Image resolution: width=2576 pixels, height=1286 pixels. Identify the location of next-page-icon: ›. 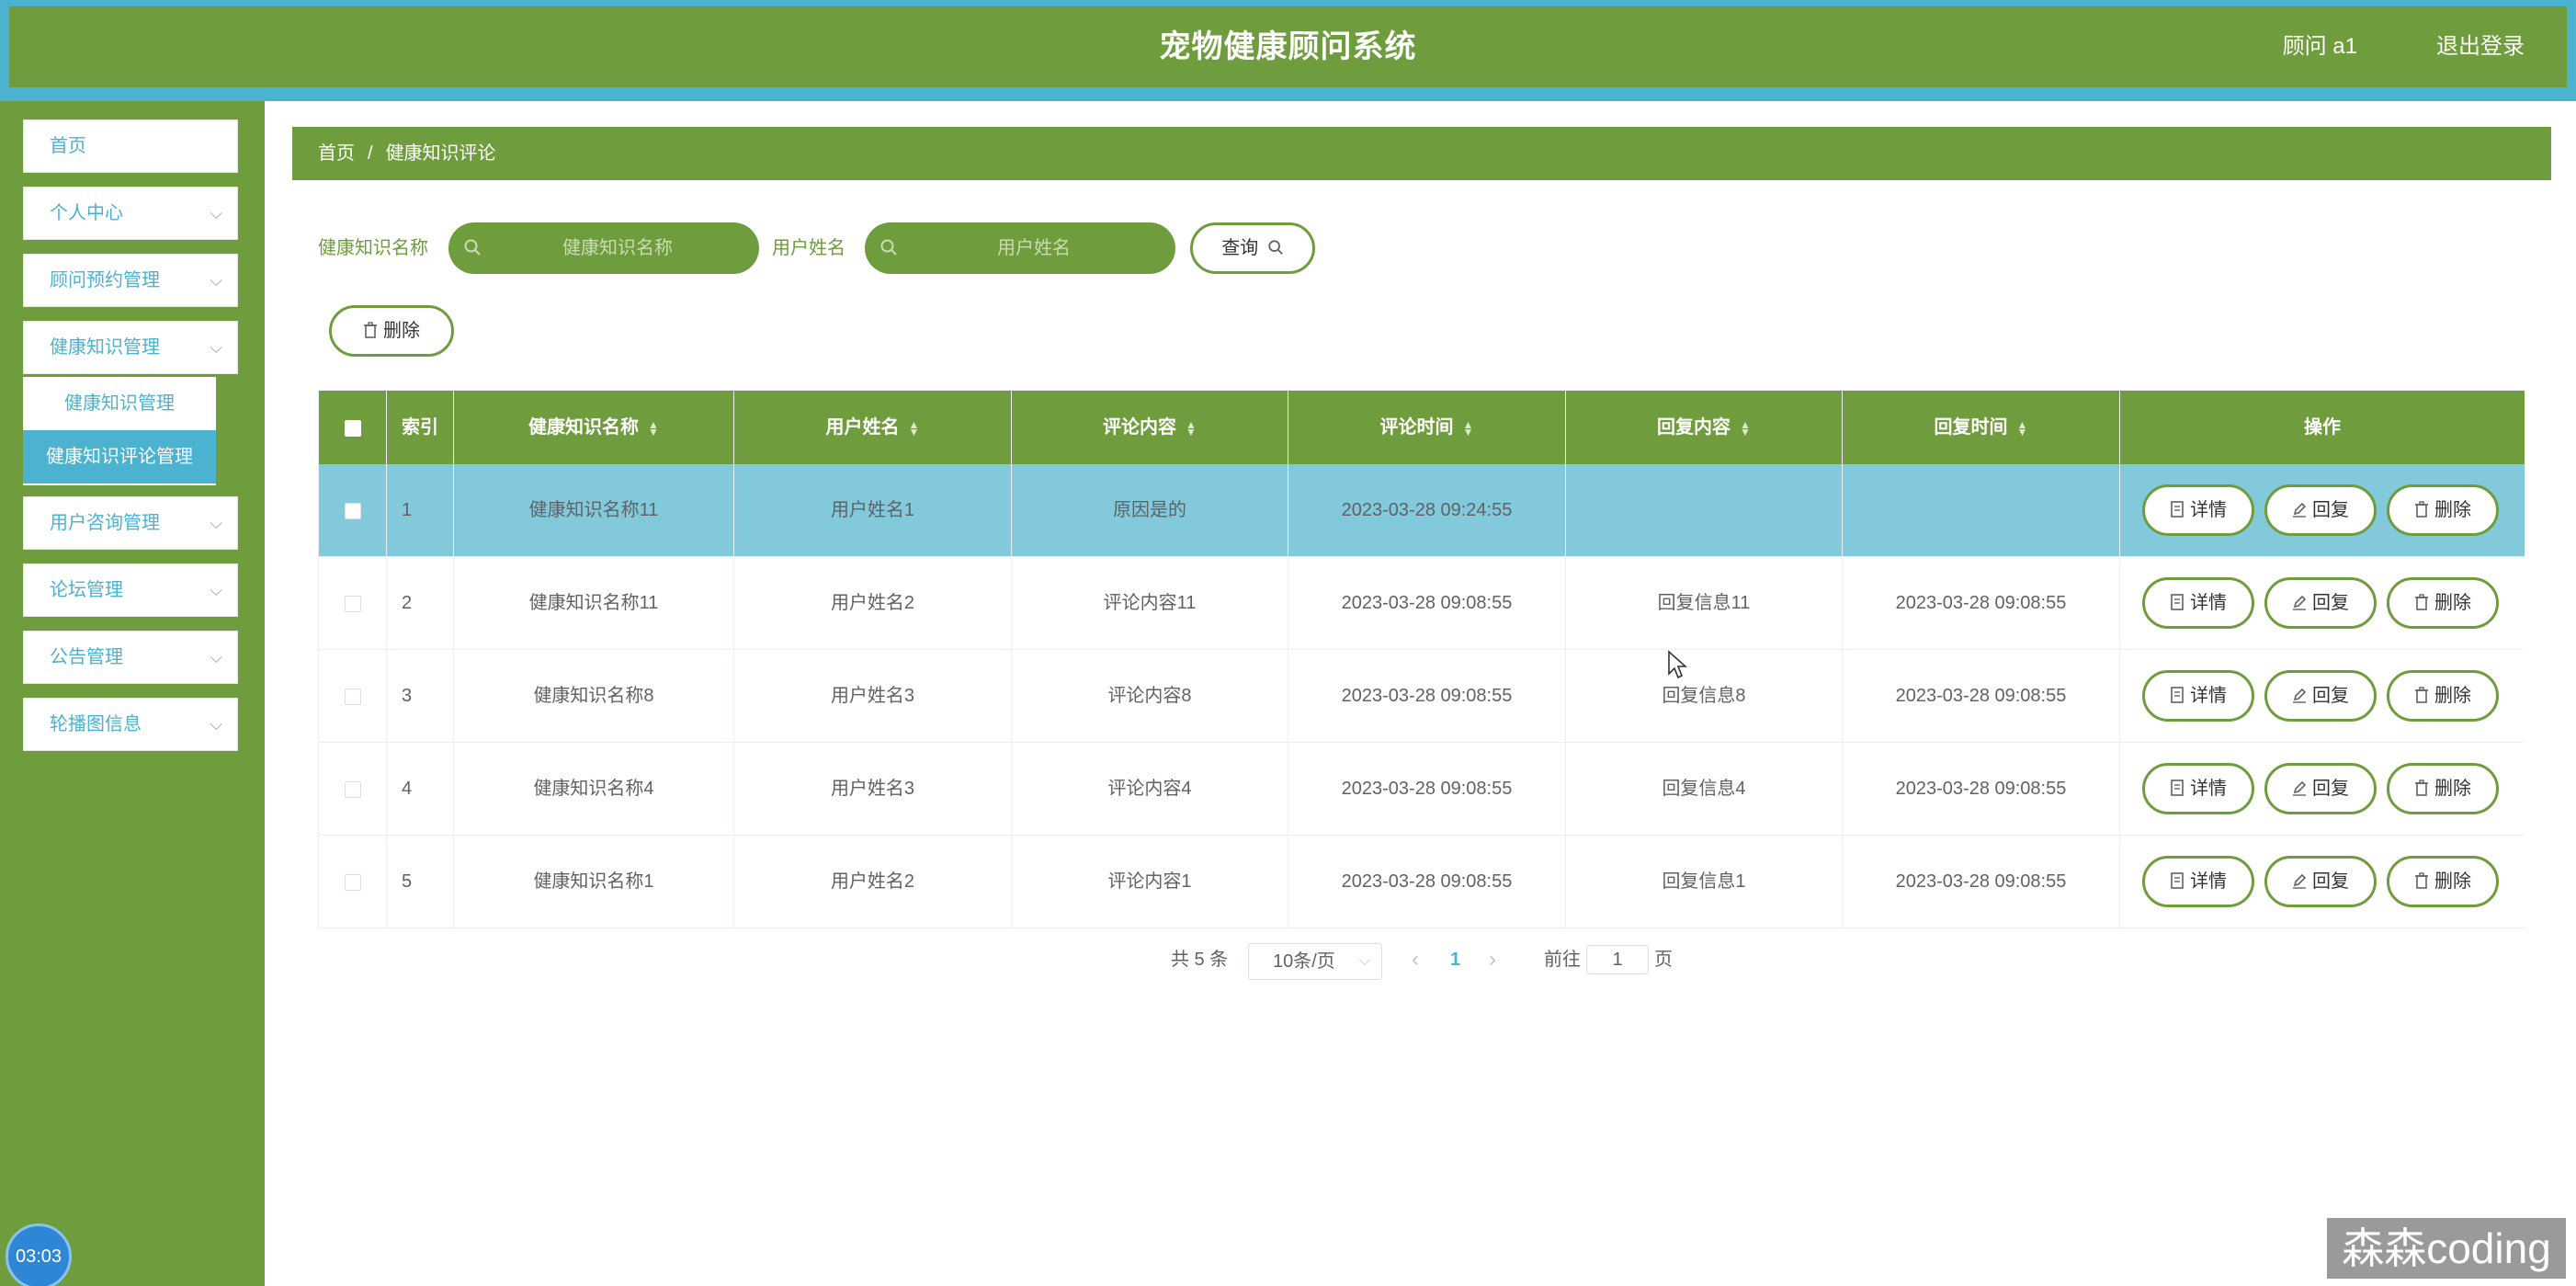
(1492, 959).